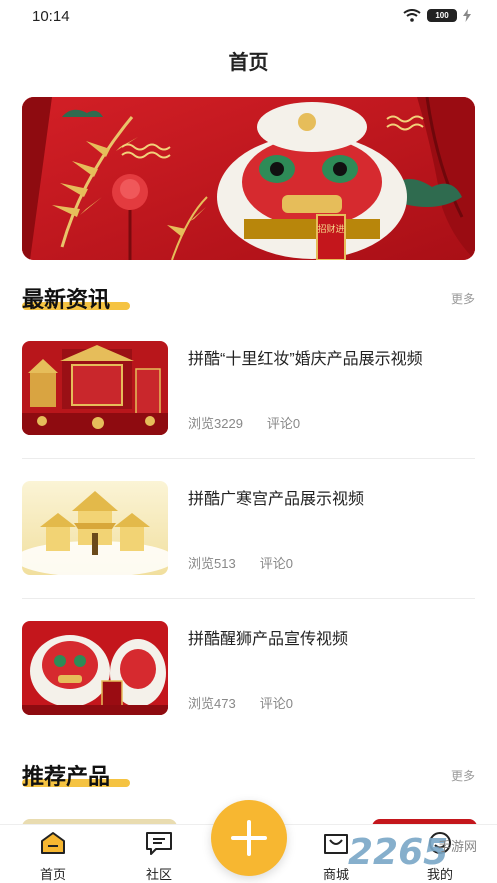 The image size is (497, 883). Describe the element at coordinates (53, 843) in the screenshot. I see `home-icon` at that location.